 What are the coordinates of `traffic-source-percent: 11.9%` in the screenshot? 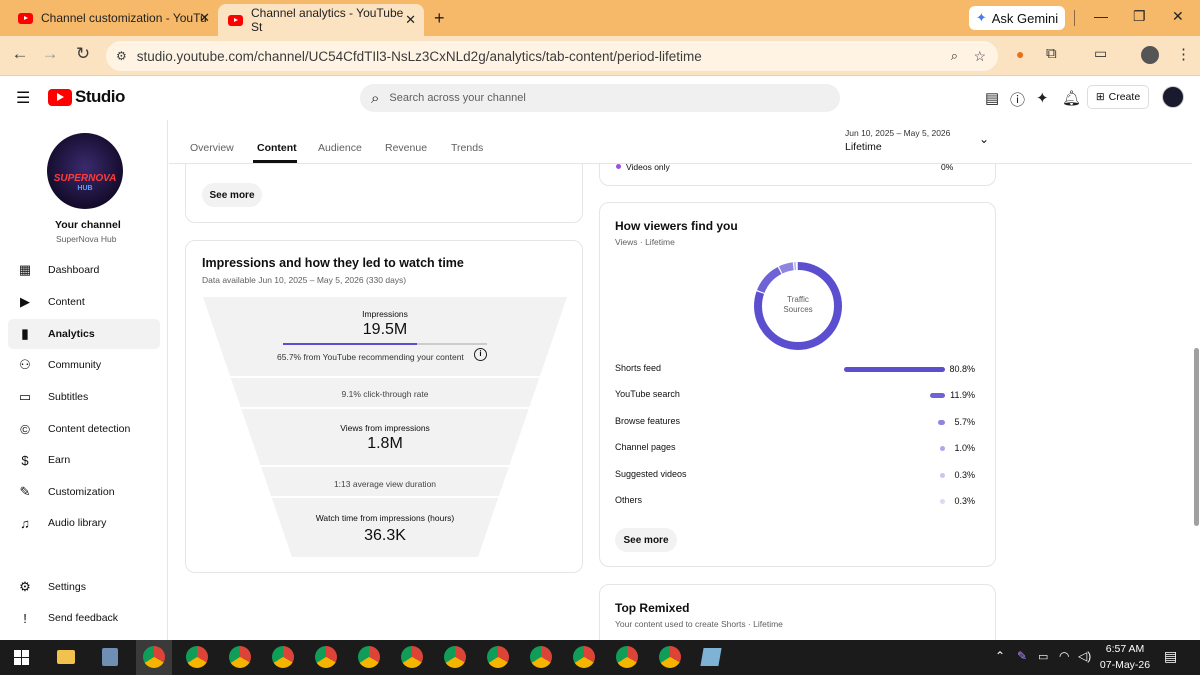 It's located at (962, 395).